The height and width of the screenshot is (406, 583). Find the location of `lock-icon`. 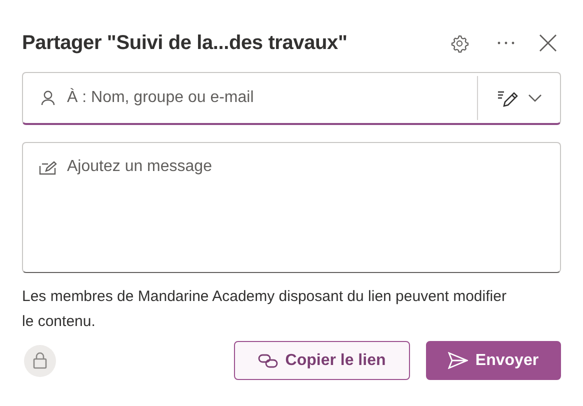

lock-icon is located at coordinates (40, 360).